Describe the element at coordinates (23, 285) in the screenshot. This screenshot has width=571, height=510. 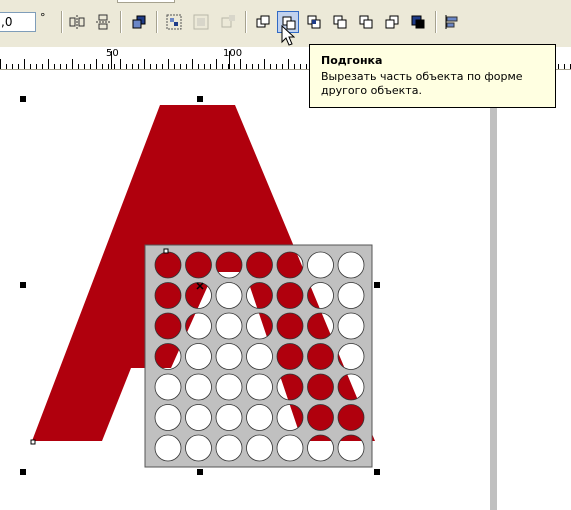
I see `selection-handle-left` at that location.